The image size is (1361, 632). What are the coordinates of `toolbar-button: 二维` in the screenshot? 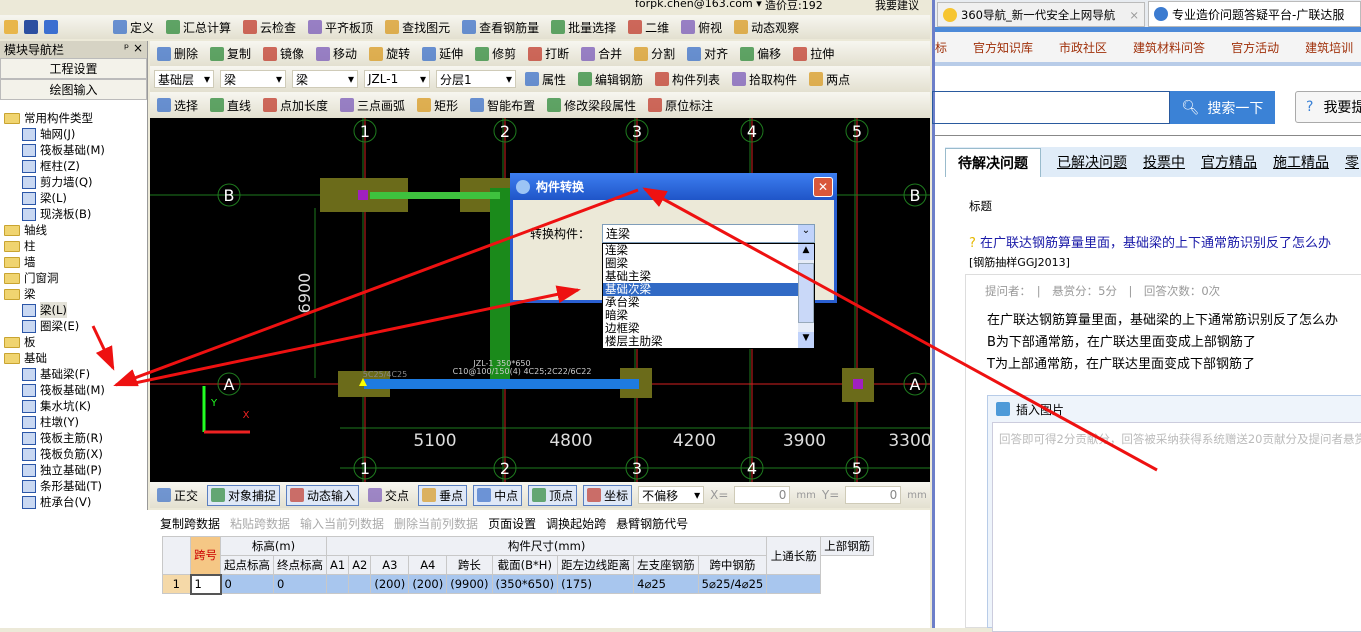 It's located at (648, 27).